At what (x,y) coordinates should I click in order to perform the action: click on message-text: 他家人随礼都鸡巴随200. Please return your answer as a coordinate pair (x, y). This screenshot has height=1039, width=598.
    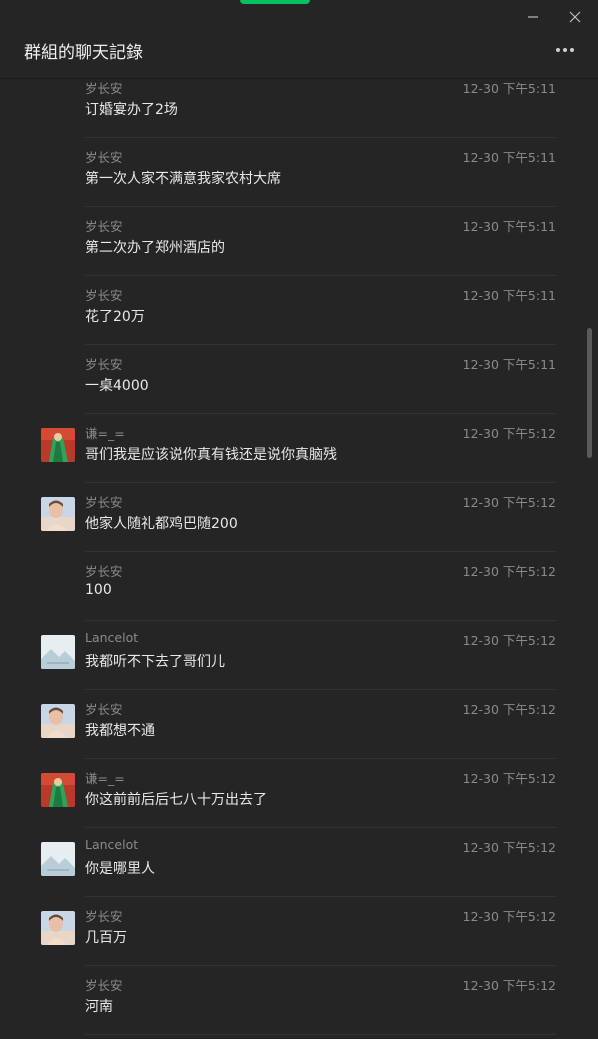
    Looking at the image, I should click on (161, 524).